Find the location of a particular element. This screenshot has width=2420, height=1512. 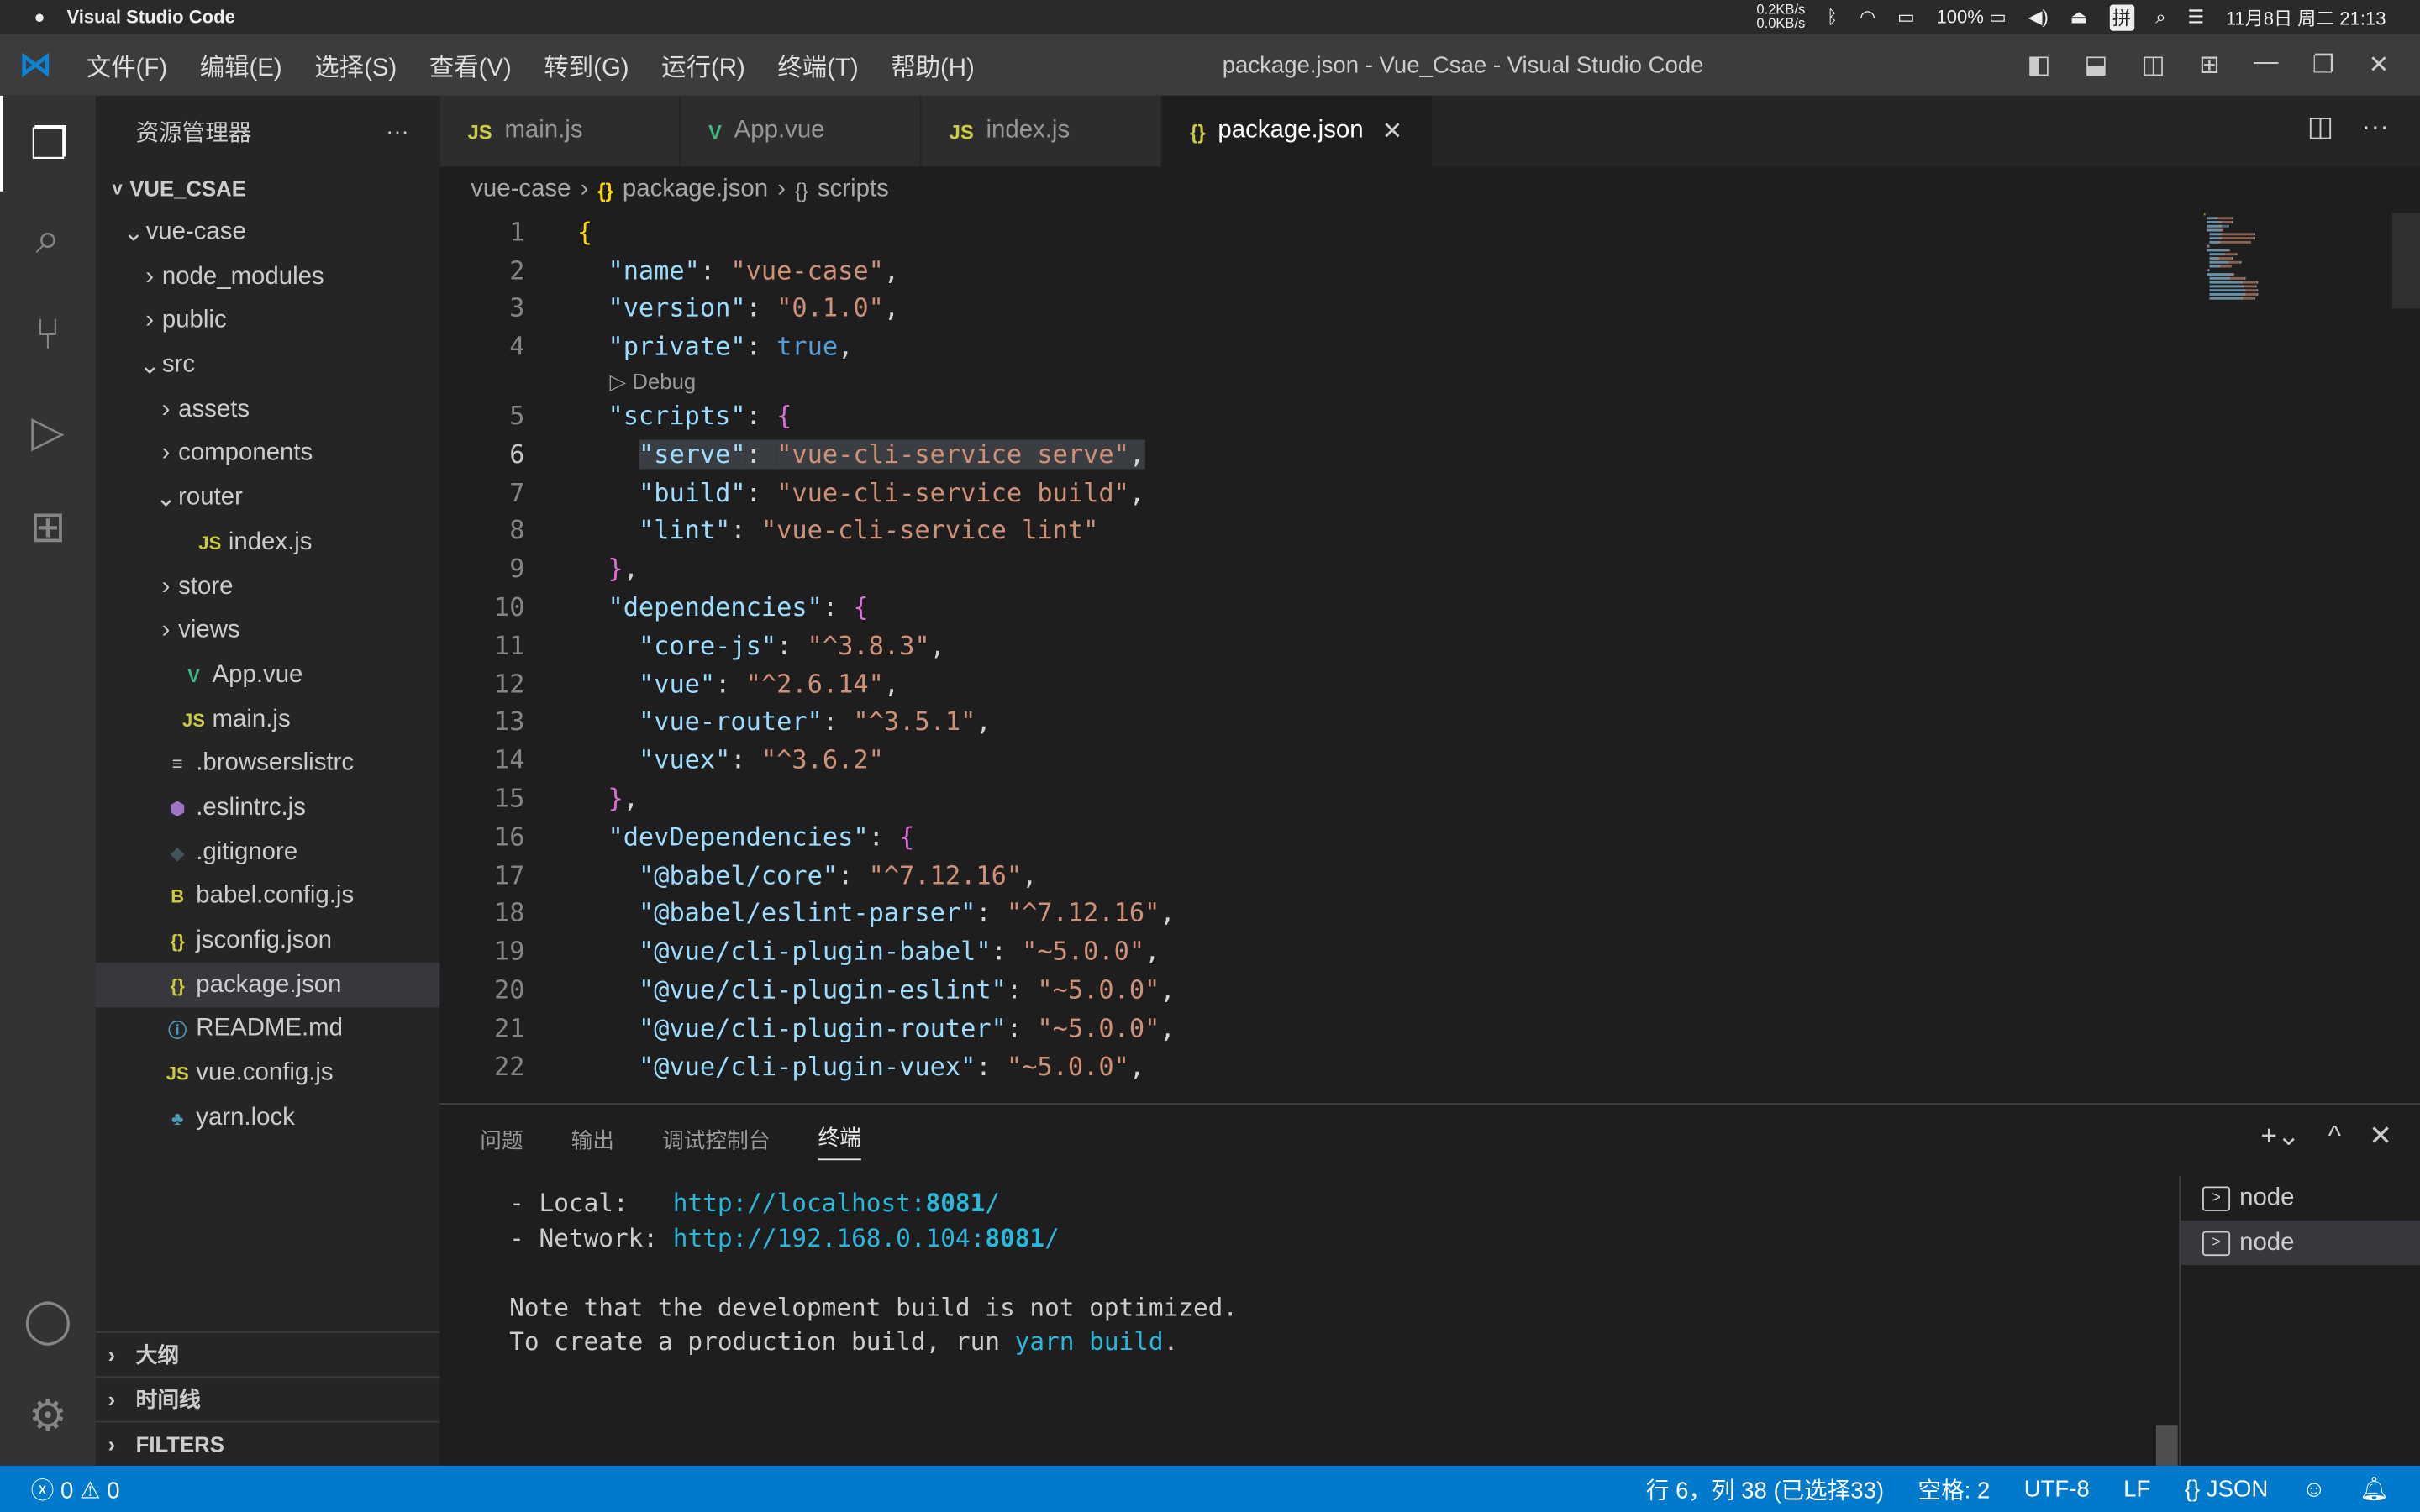

tree-item: V App.vue is located at coordinates (268, 676).